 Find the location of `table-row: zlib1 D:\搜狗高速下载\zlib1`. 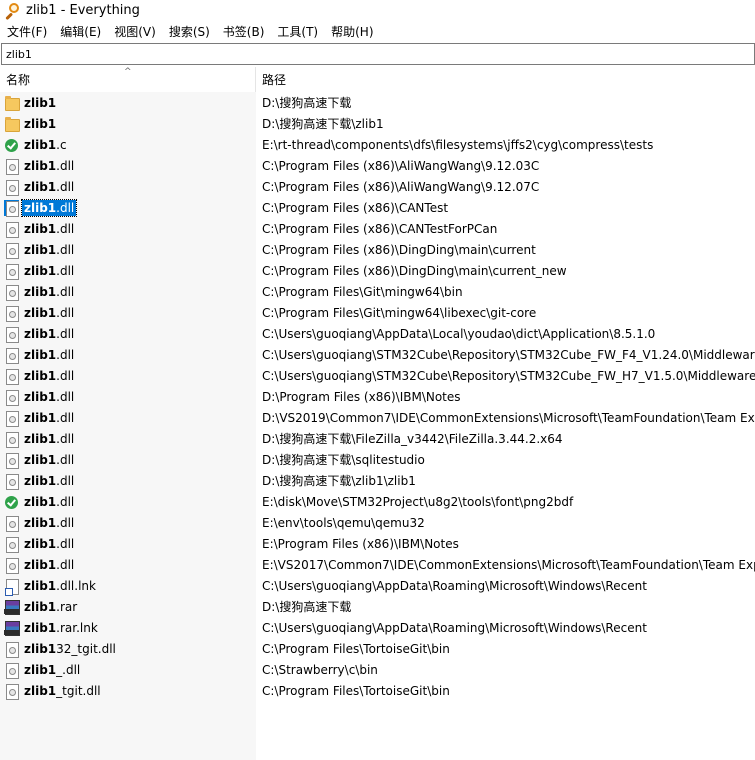

table-row: zlib1 D:\搜狗高速下载\zlib1 is located at coordinates (377, 123).